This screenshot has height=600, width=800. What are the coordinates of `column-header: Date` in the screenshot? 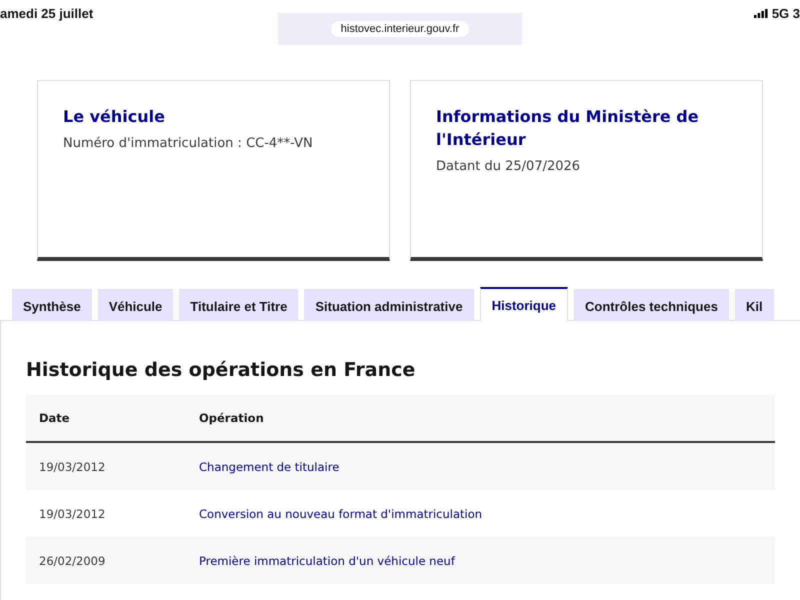 It's located at (112, 418).